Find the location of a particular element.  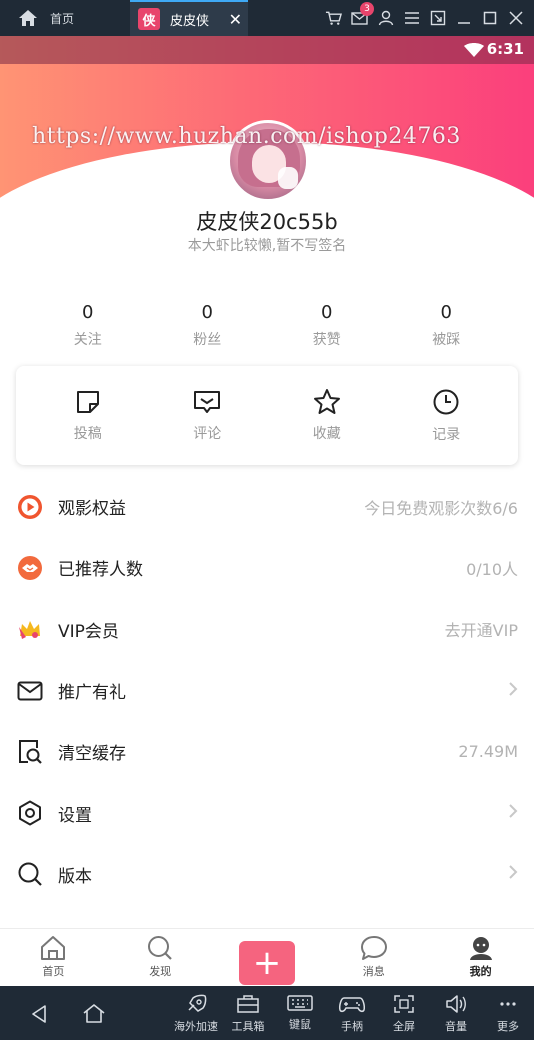

nav-label: 发现 is located at coordinates (160, 971).